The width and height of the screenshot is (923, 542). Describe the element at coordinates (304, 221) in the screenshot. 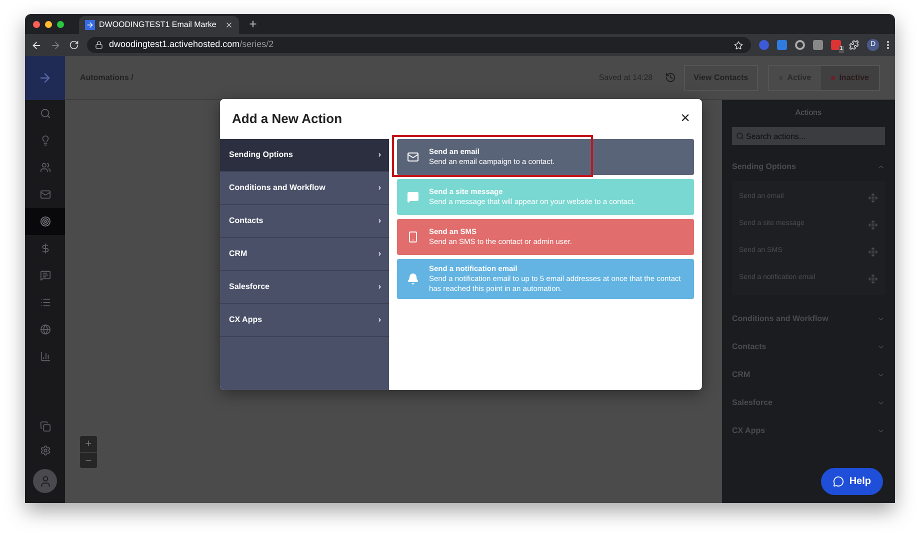

I see `category-item: Contacts ›` at that location.